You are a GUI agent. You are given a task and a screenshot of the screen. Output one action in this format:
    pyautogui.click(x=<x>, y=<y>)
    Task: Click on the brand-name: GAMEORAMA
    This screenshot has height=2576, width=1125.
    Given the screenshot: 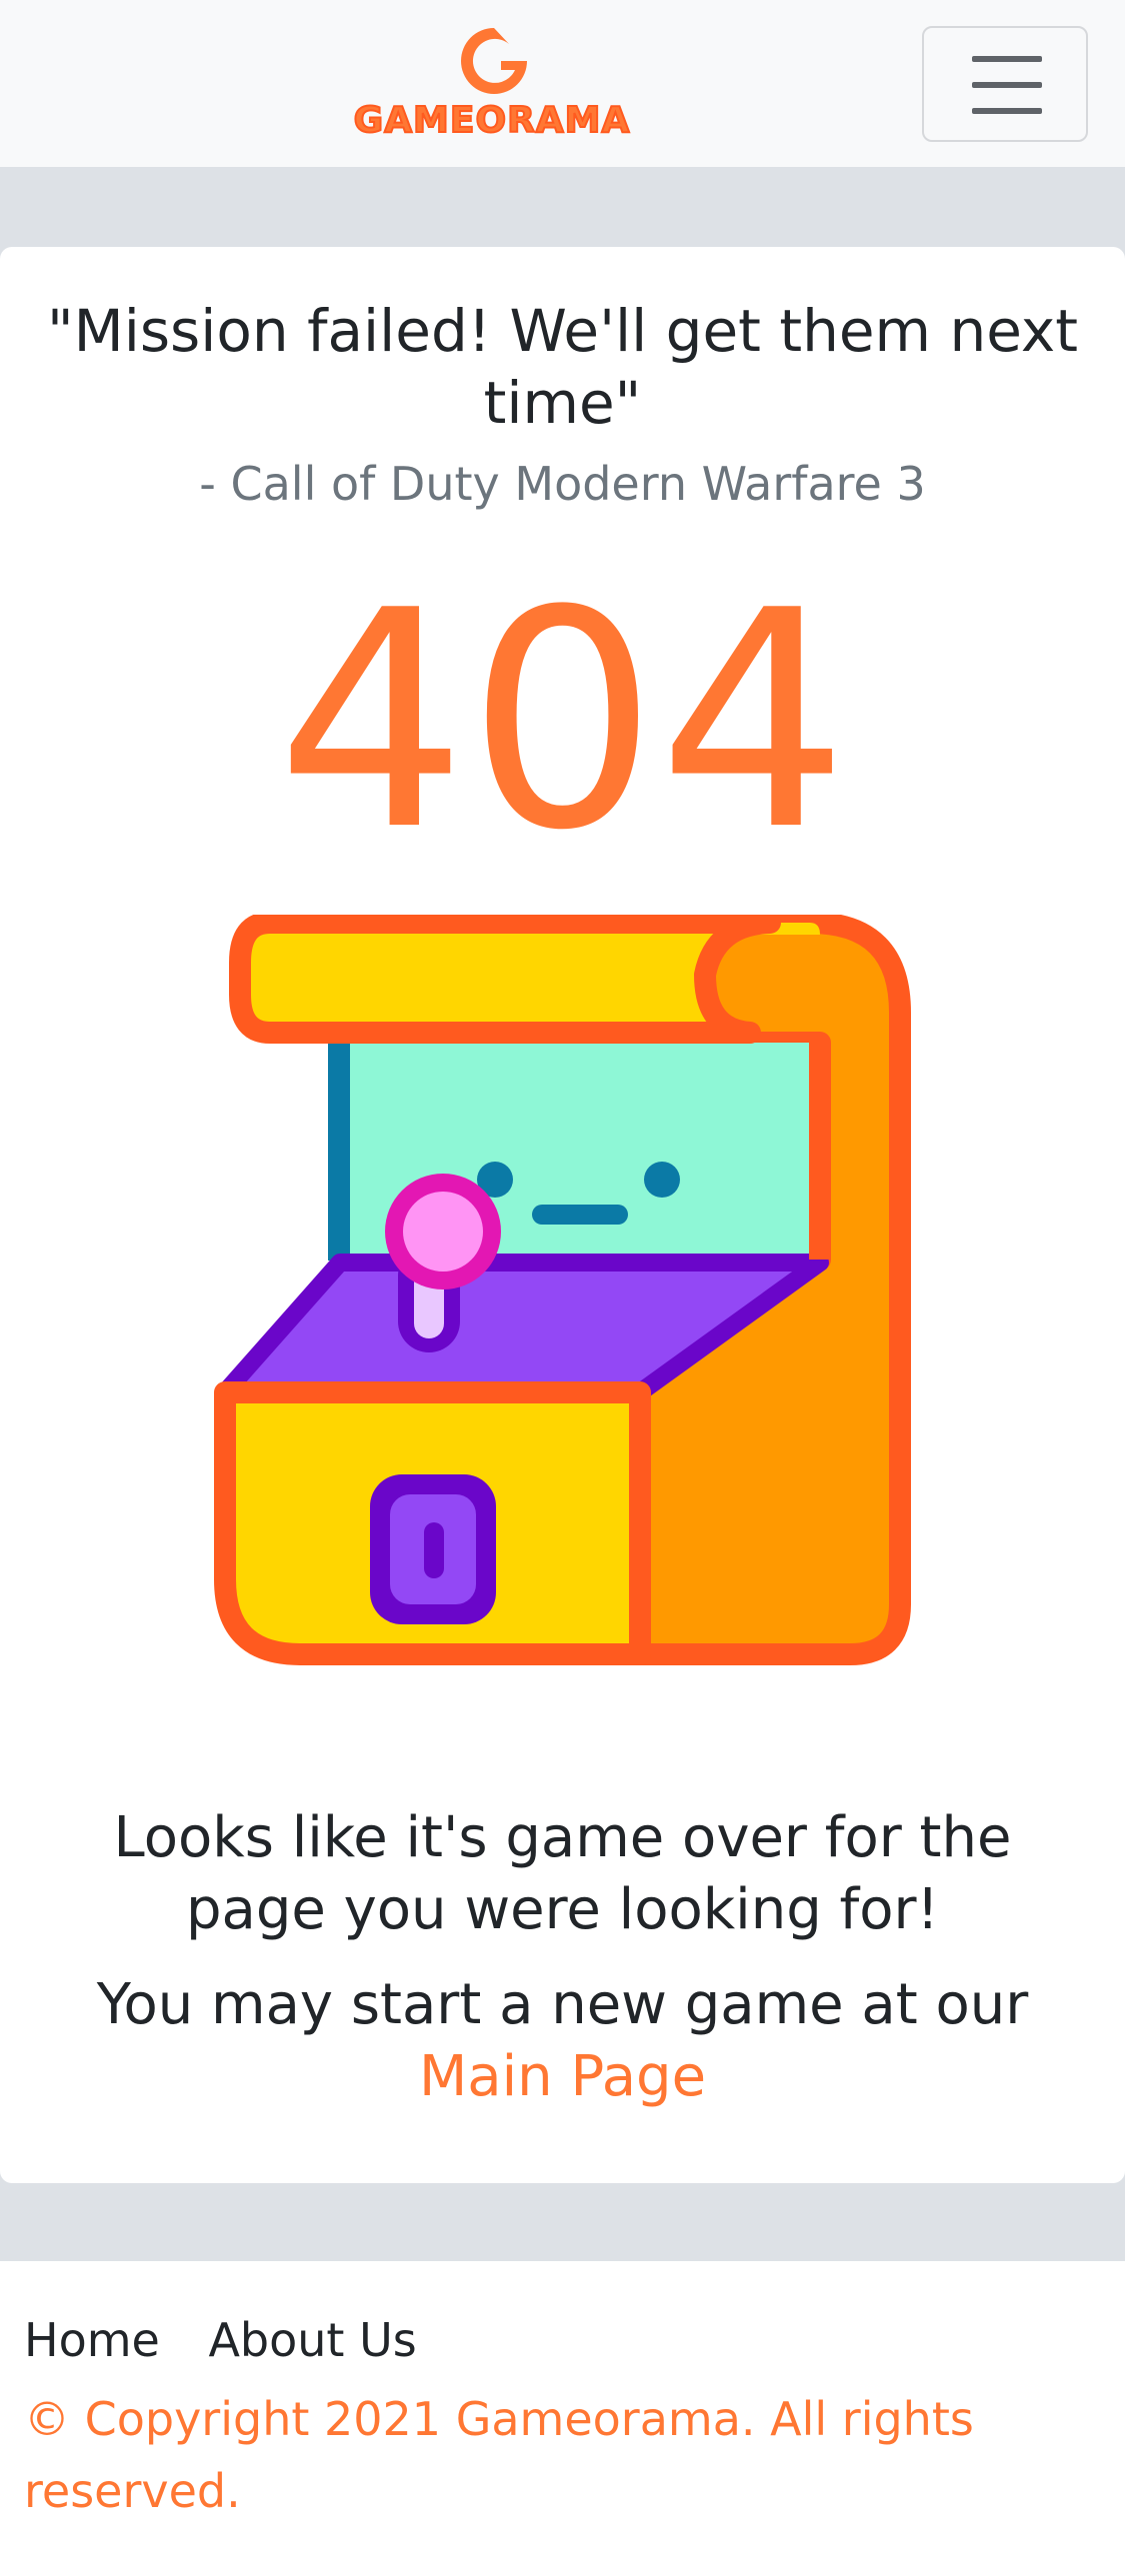 What is the action you would take?
    pyautogui.click(x=492, y=120)
    